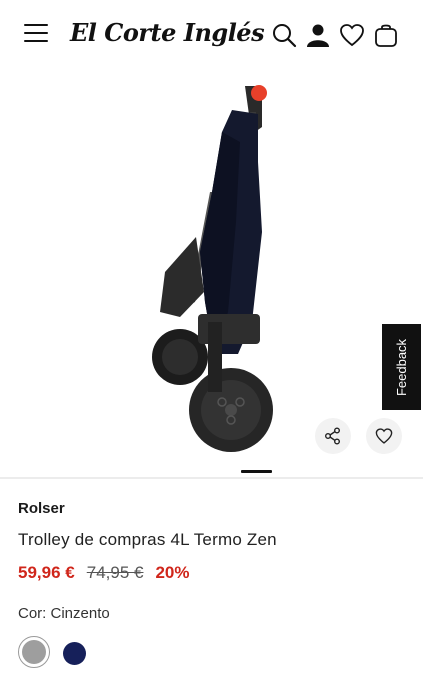  Describe the element at coordinates (46, 572) in the screenshot. I see `current-price: 59,96 €` at that location.